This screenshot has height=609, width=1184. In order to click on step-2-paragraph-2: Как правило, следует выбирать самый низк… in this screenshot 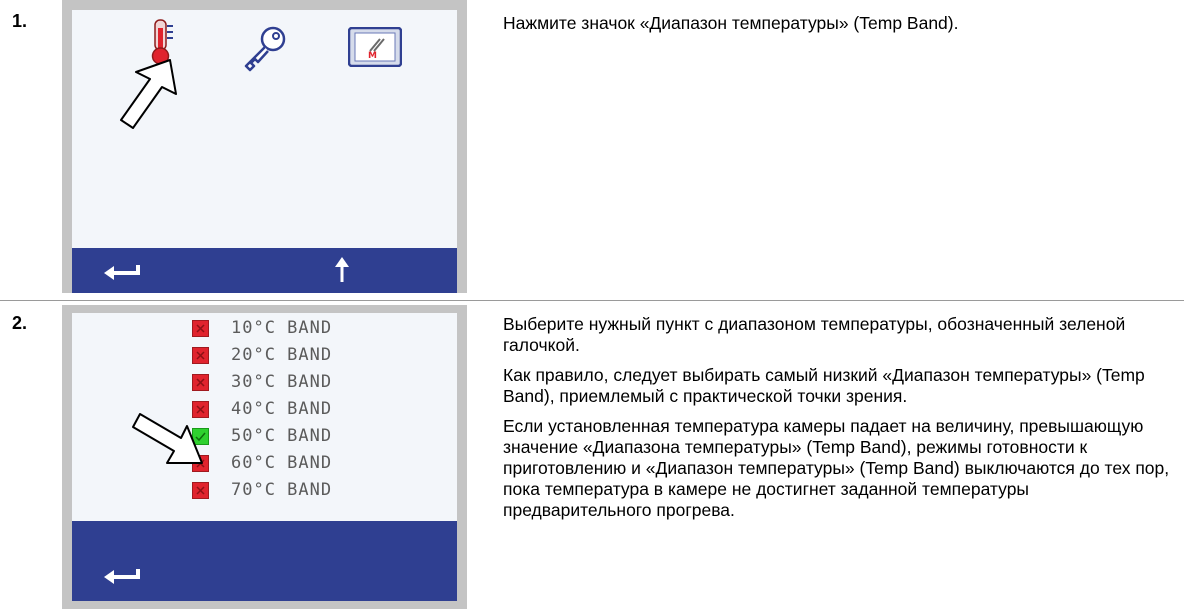, I will do `click(824, 385)`.